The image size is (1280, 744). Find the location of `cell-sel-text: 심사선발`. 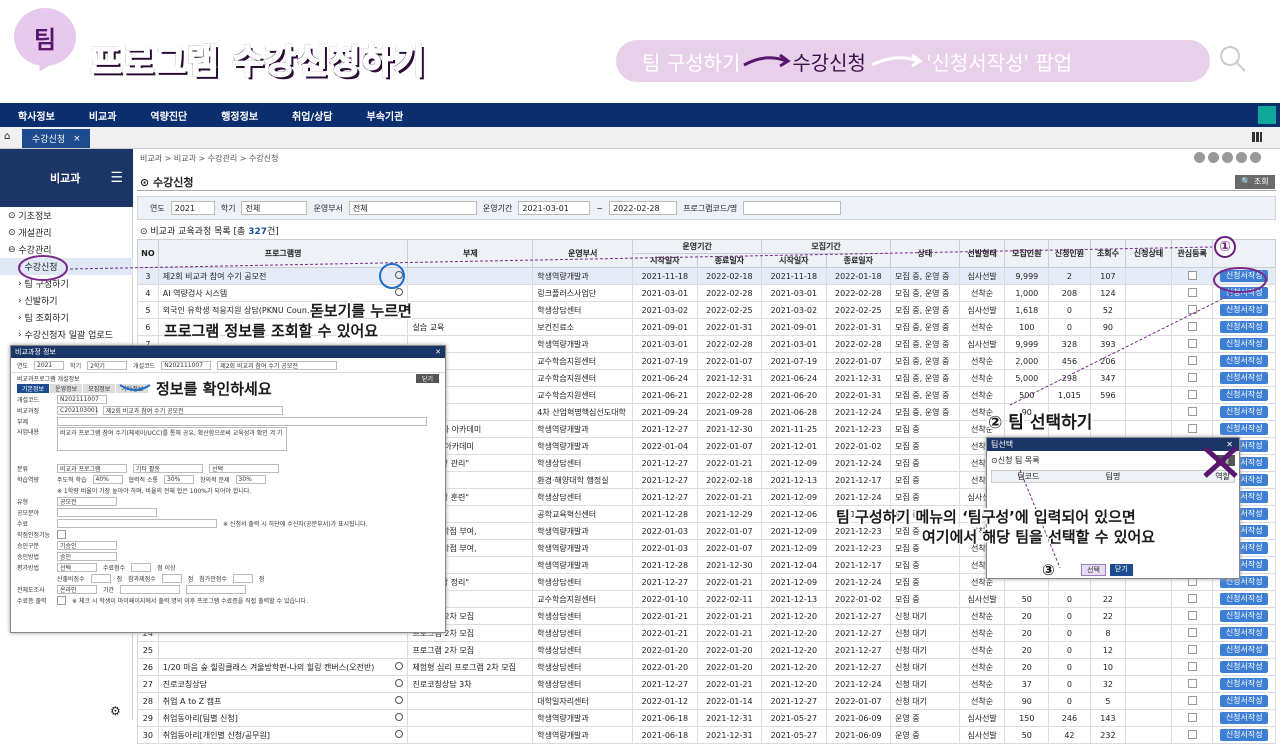

cell-sel-text: 심사선발 is located at coordinates (982, 735).